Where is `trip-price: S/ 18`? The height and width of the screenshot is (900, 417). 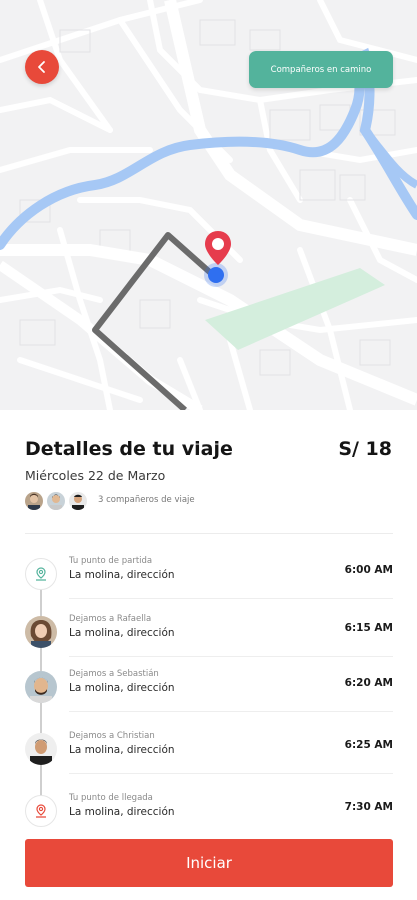 trip-price: S/ 18 is located at coordinates (365, 449).